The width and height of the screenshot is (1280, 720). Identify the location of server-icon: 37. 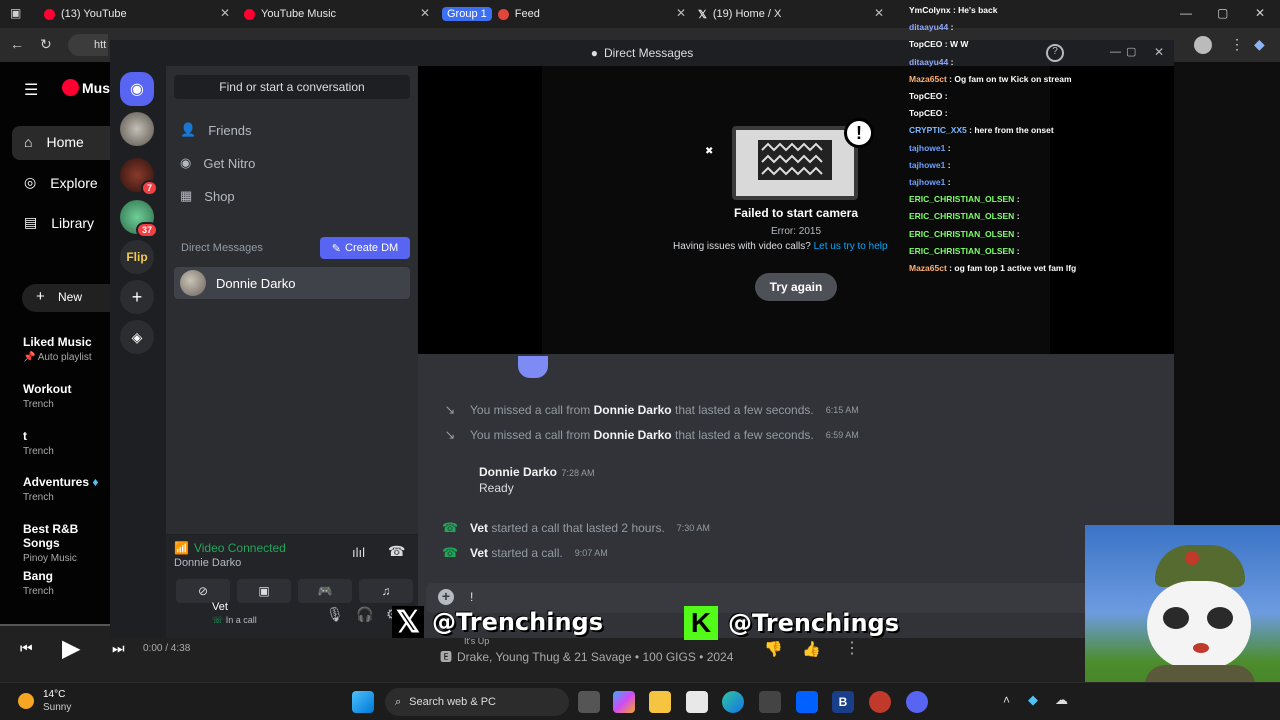
(139, 219).